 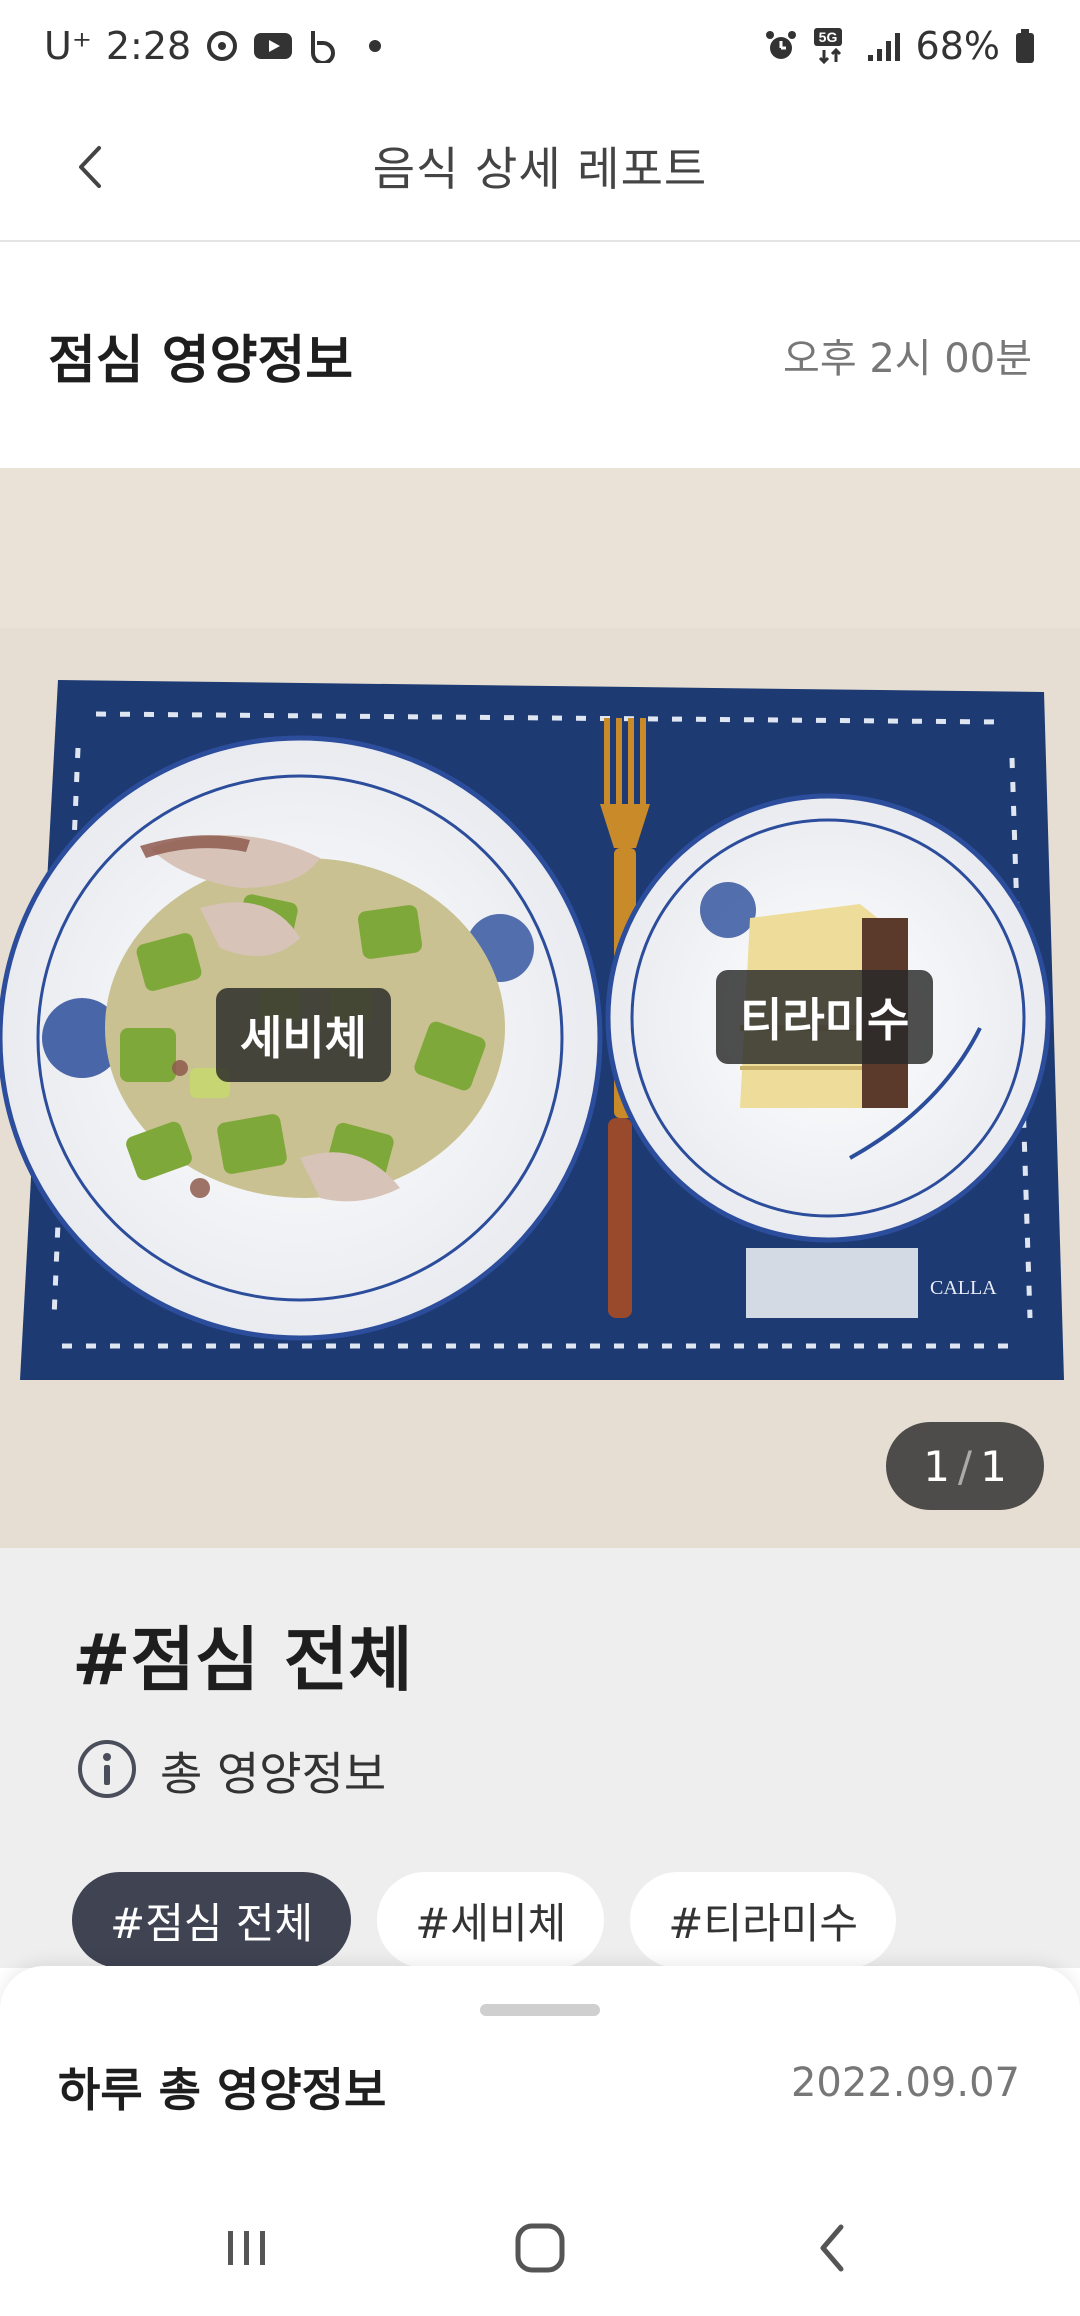 I want to click on carrier-label: U⁺, so click(x=68, y=46).